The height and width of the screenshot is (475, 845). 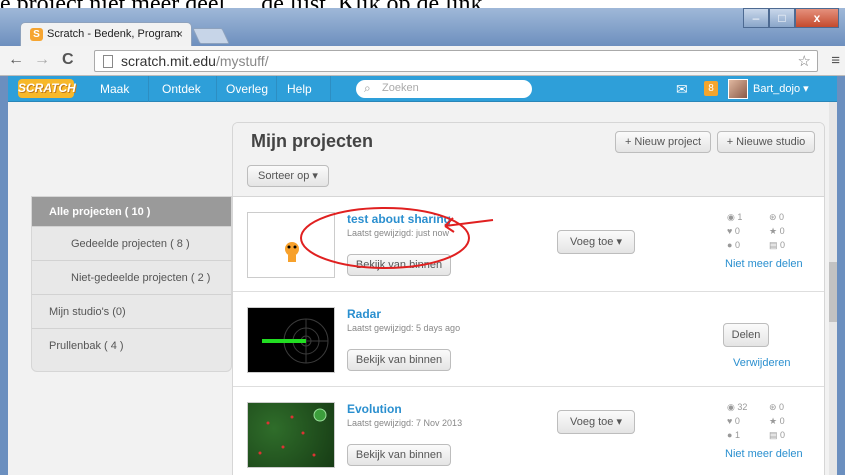 I want to click on page-scrollbar, so click(x=833, y=288).